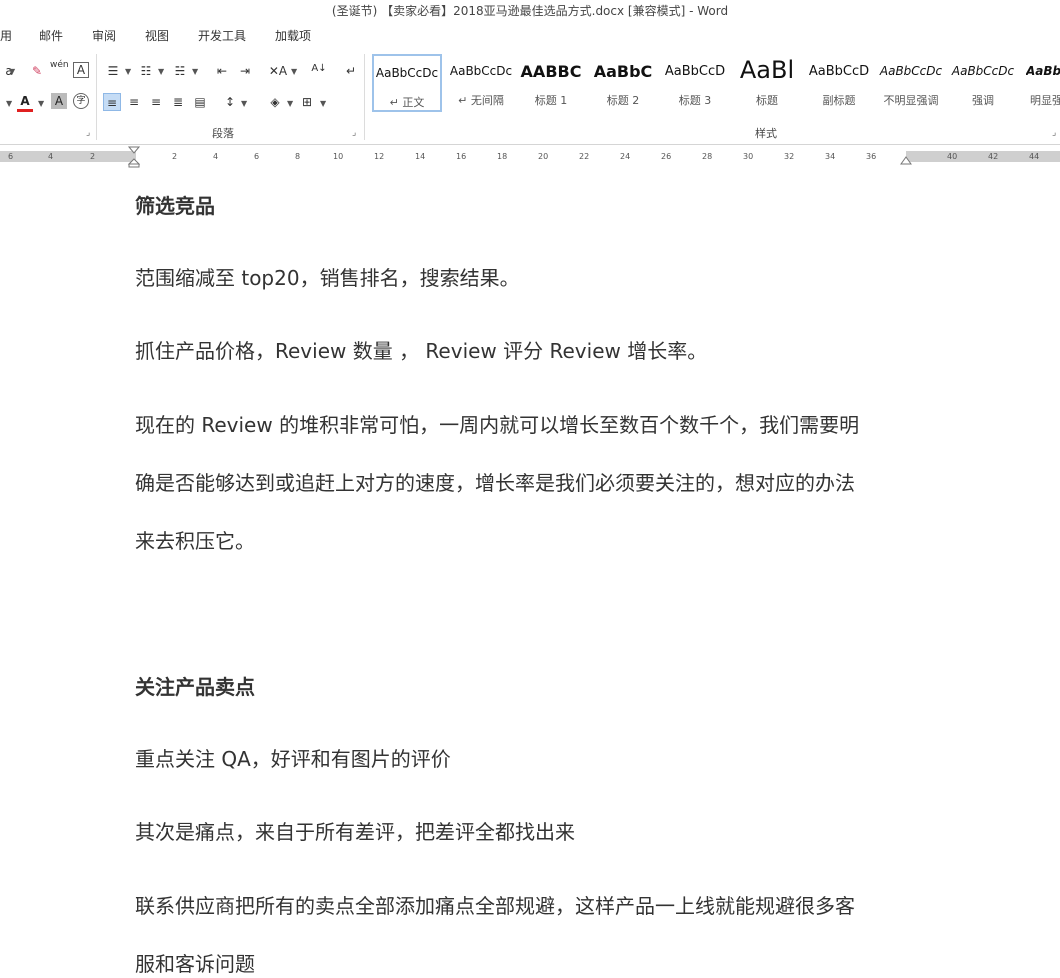 The width and height of the screenshot is (1060, 978). Describe the element at coordinates (6, 35) in the screenshot. I see `tab-partial-use: 用` at that location.